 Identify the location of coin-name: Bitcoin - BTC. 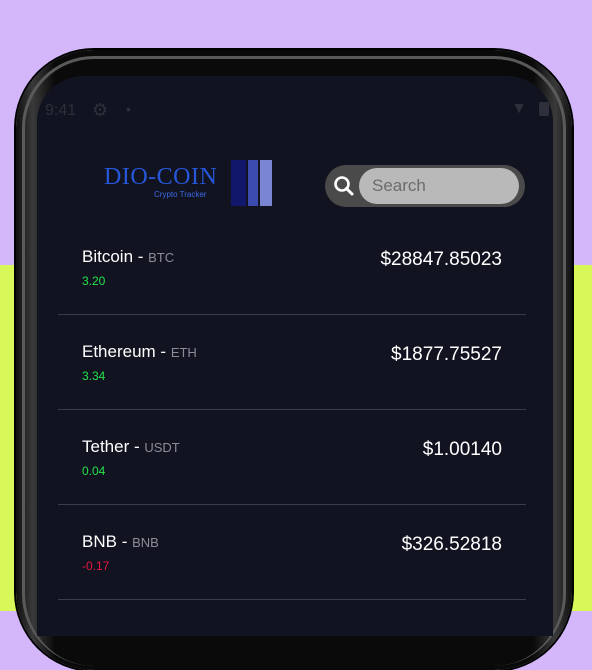
(128, 256).